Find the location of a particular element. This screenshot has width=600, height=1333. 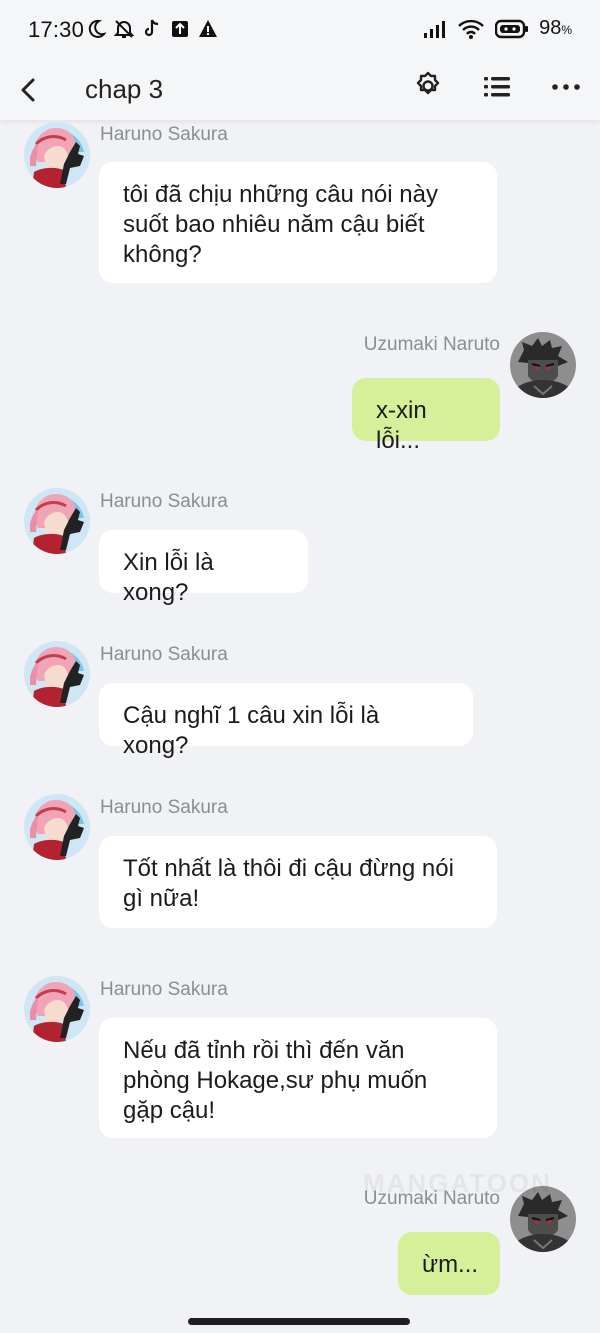

battery-level: 98% is located at coordinates (555, 28).